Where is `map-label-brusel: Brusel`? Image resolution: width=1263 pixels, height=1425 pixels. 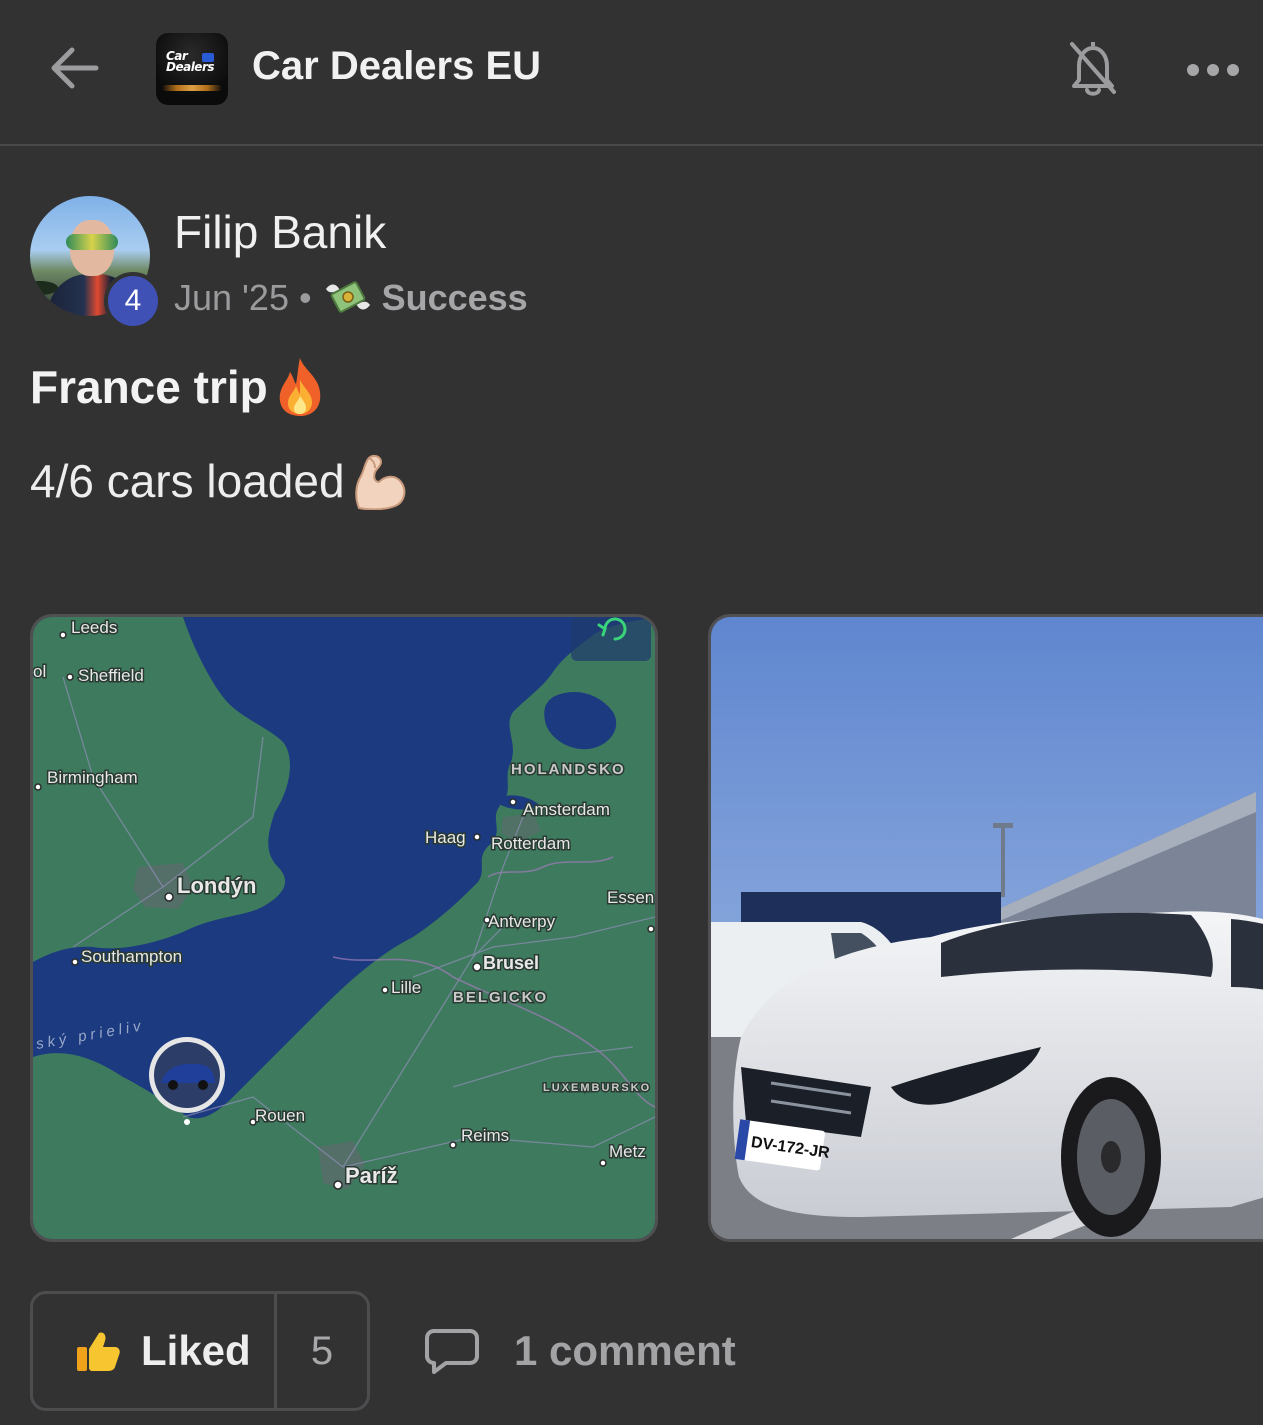 map-label-brusel: Brusel is located at coordinates (511, 963).